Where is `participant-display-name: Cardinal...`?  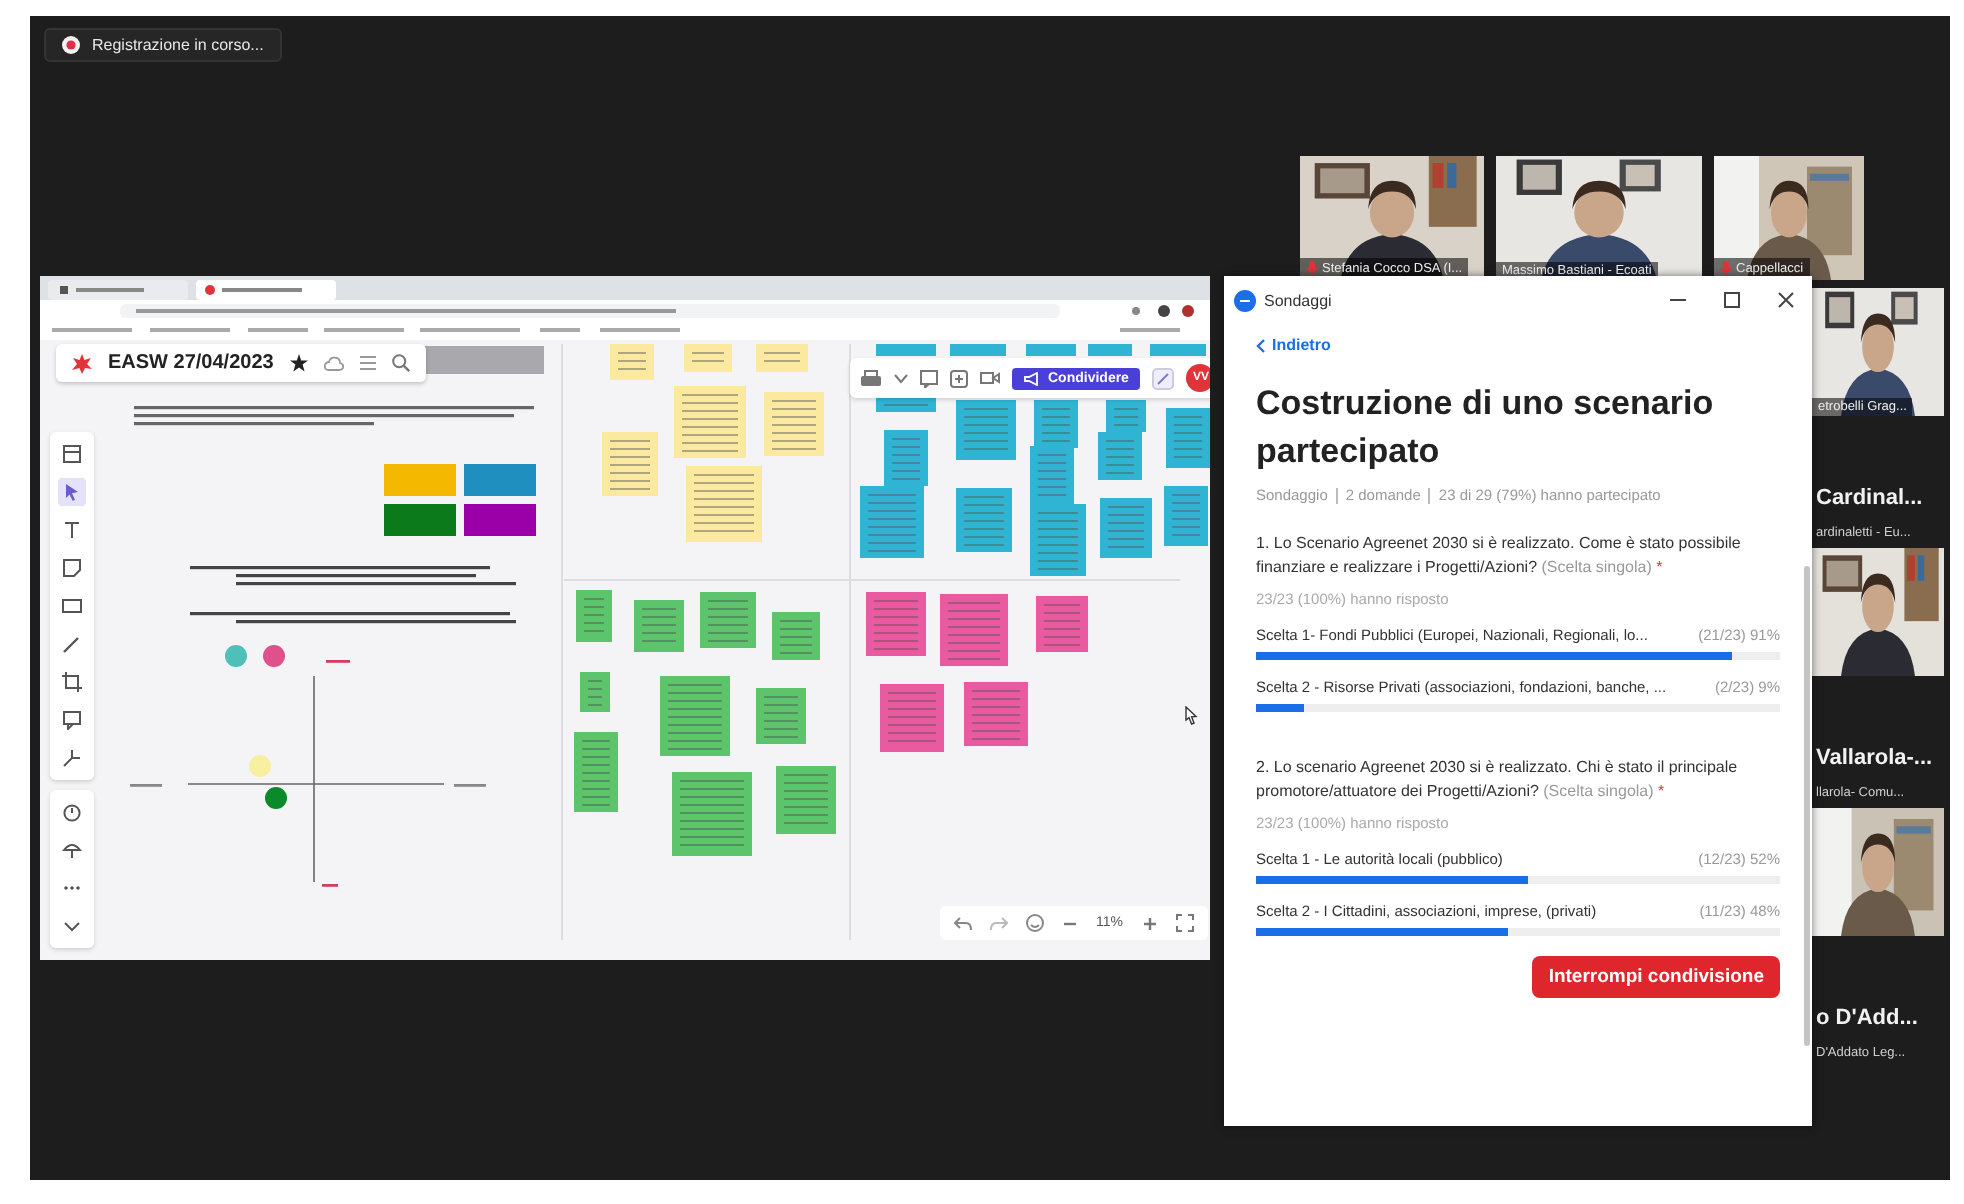
participant-display-name: Cardinal... is located at coordinates (1870, 498).